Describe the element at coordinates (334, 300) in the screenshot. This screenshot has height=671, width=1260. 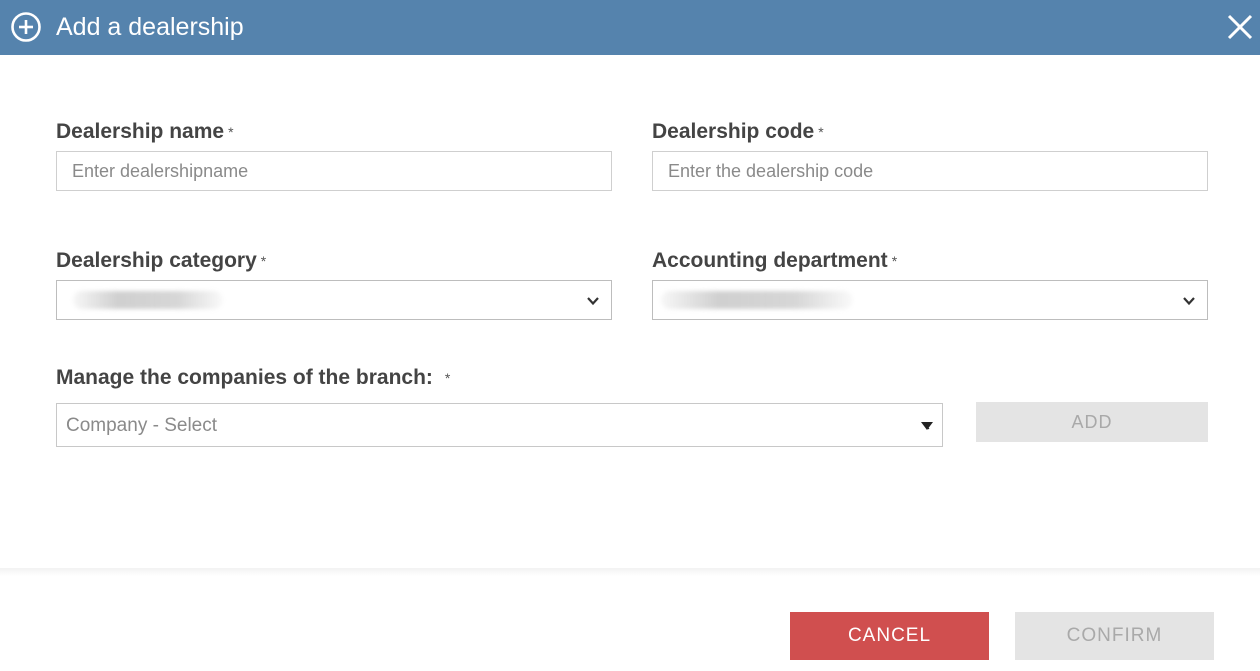
I see `dealership-category-select` at that location.